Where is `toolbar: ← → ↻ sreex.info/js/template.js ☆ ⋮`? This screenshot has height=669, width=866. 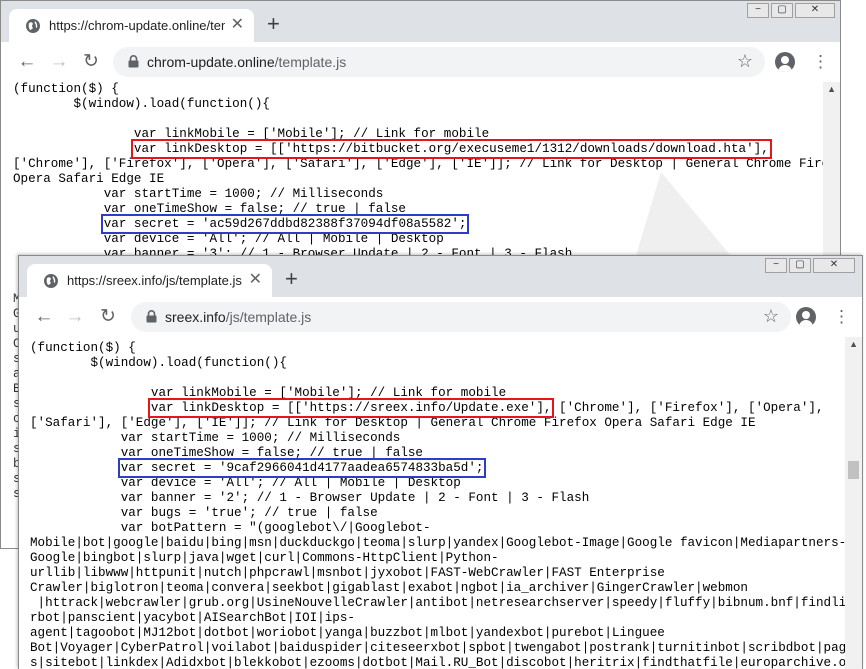 toolbar: ← → ↻ sreex.info/js/template.js ☆ ⋮ is located at coordinates (440, 317).